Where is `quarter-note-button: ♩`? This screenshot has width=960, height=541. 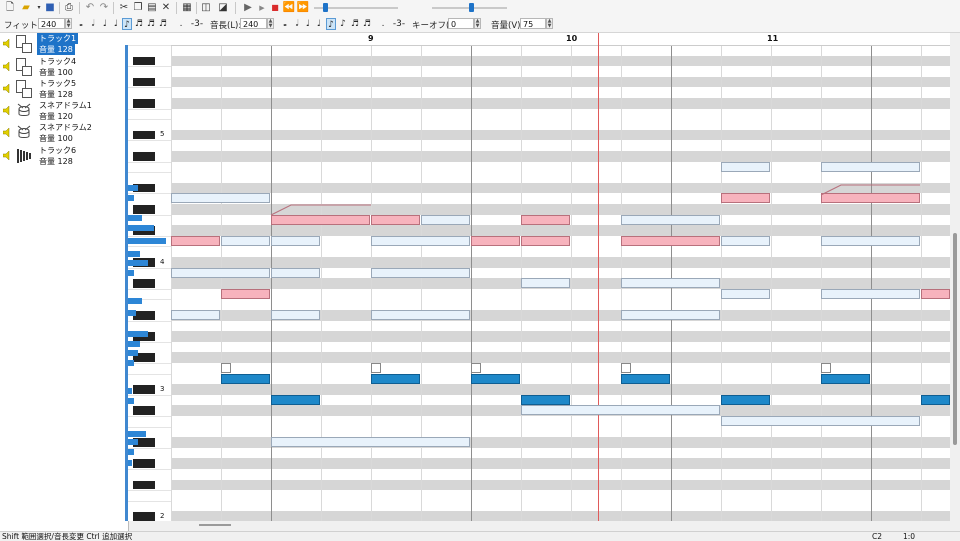 quarter-note-button: ♩ is located at coordinates (105, 24).